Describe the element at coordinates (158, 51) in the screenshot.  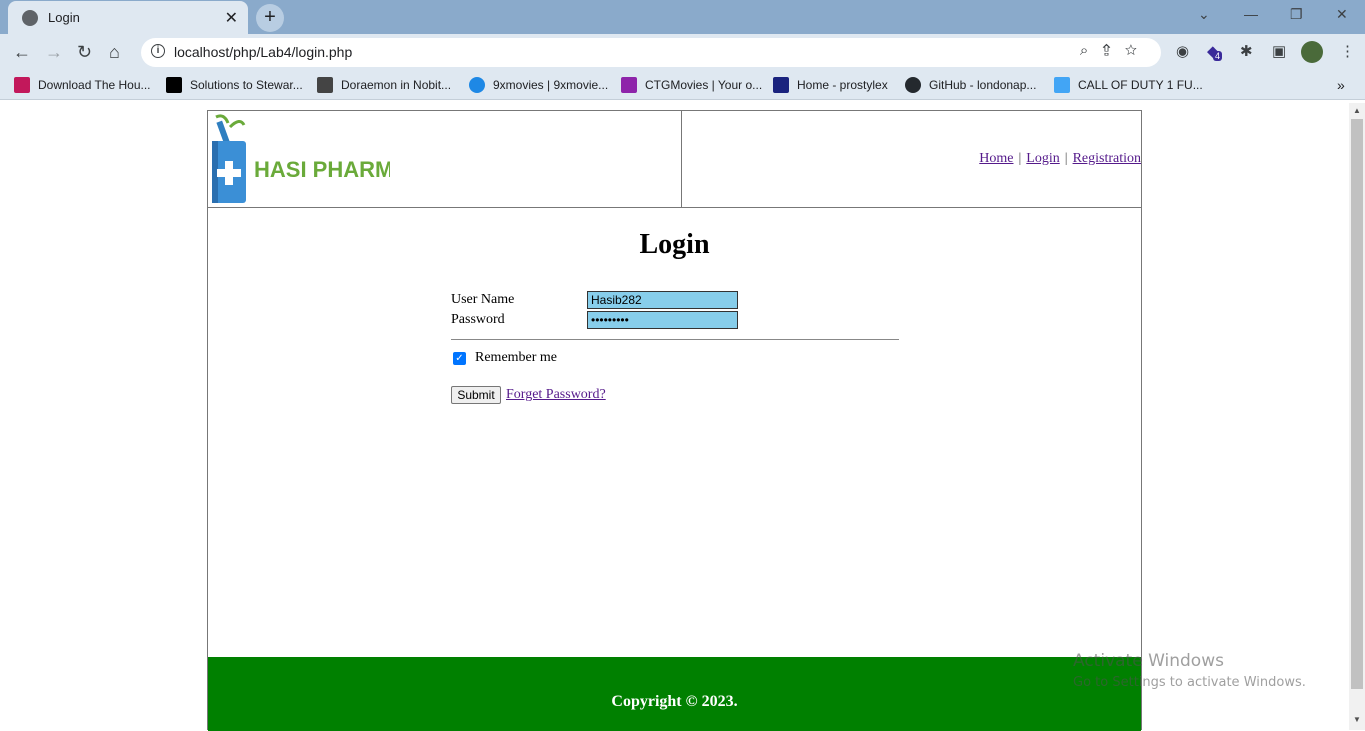
I see `site-info-icon: i` at that location.